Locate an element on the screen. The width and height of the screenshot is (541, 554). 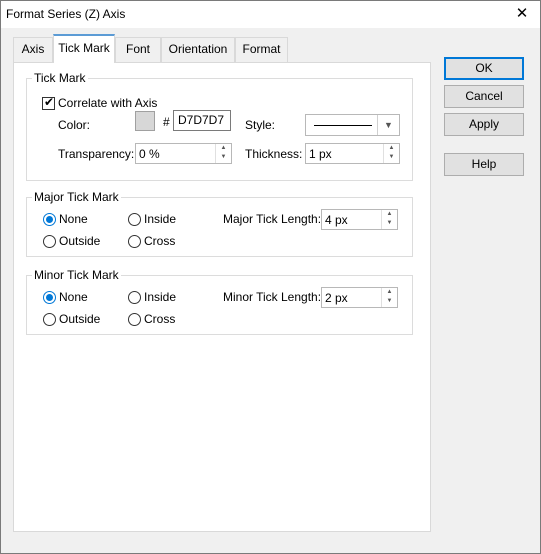
dropdown-arrow-icon: ▼ is located at coordinates (388, 125).